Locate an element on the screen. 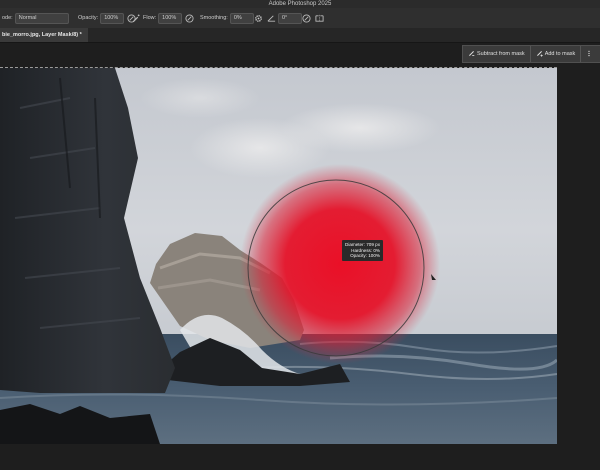 This screenshot has height=470, width=600. more-icon is located at coordinates (589, 54).